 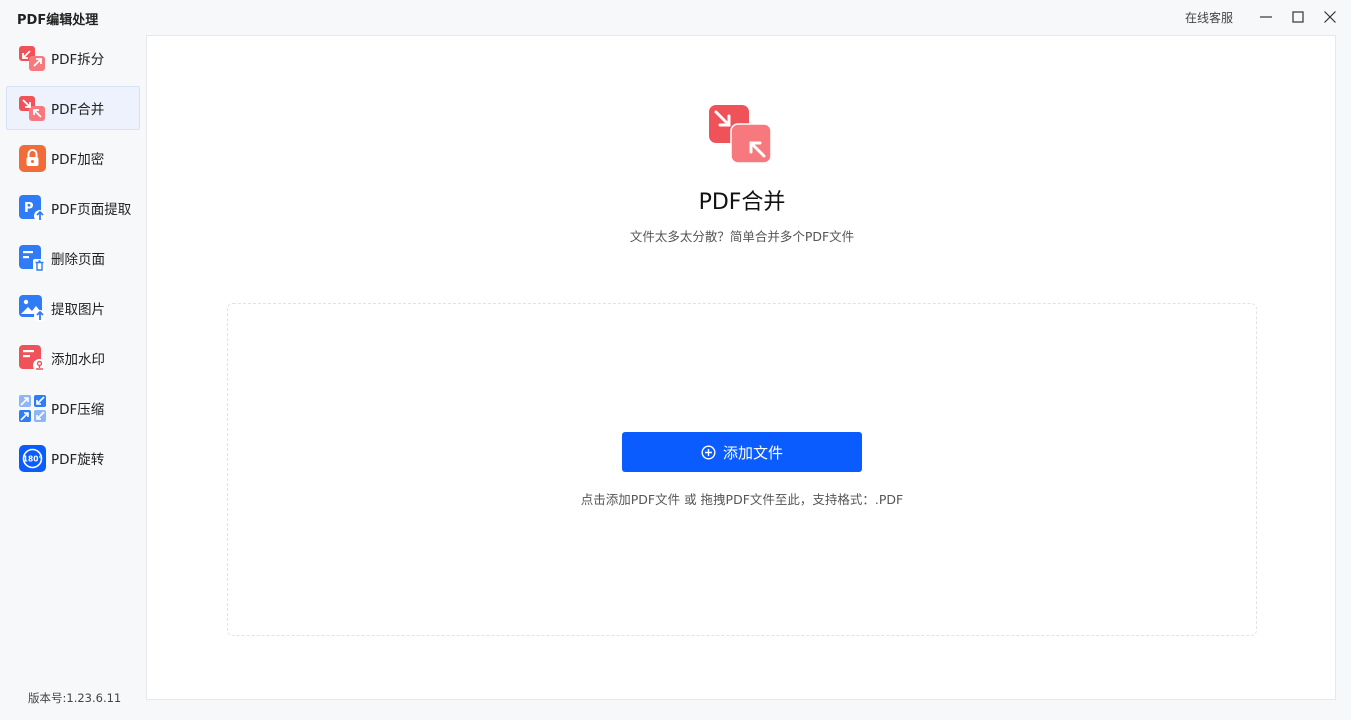 I want to click on version-label: 版本号:1.23.6.11, so click(x=75, y=698).